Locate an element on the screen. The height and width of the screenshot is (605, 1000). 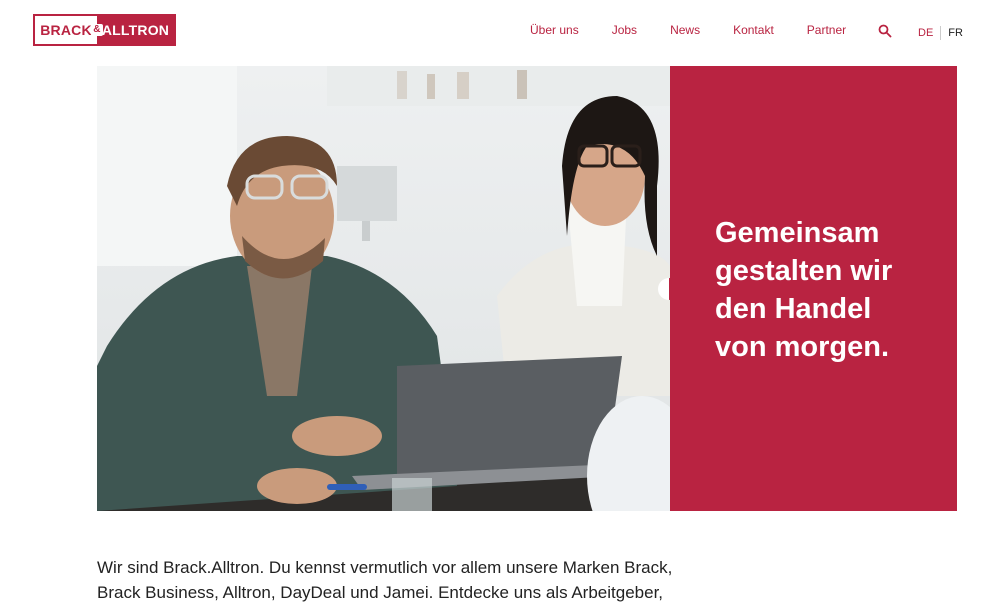
lang-fr: FR is located at coordinates (955, 33).